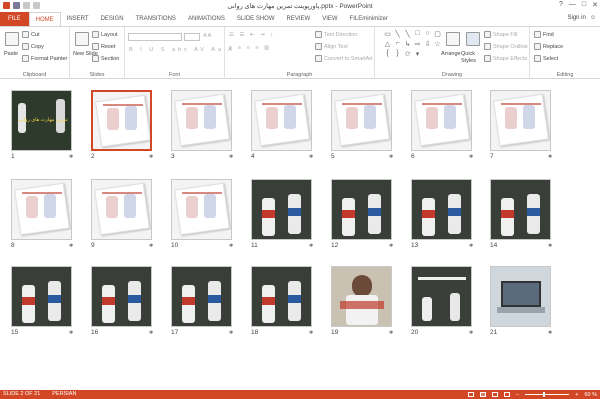 The height and width of the screenshot is (399, 600). I want to click on shape-outline-button: Shape Outline, so click(506, 46).